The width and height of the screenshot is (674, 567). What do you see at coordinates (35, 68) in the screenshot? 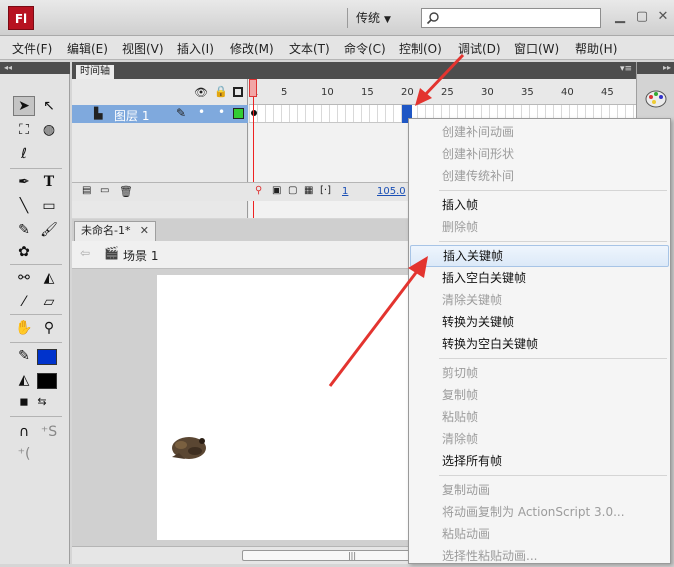
I see `panel-collapse-icon: ◂◂` at bounding box center [35, 68].